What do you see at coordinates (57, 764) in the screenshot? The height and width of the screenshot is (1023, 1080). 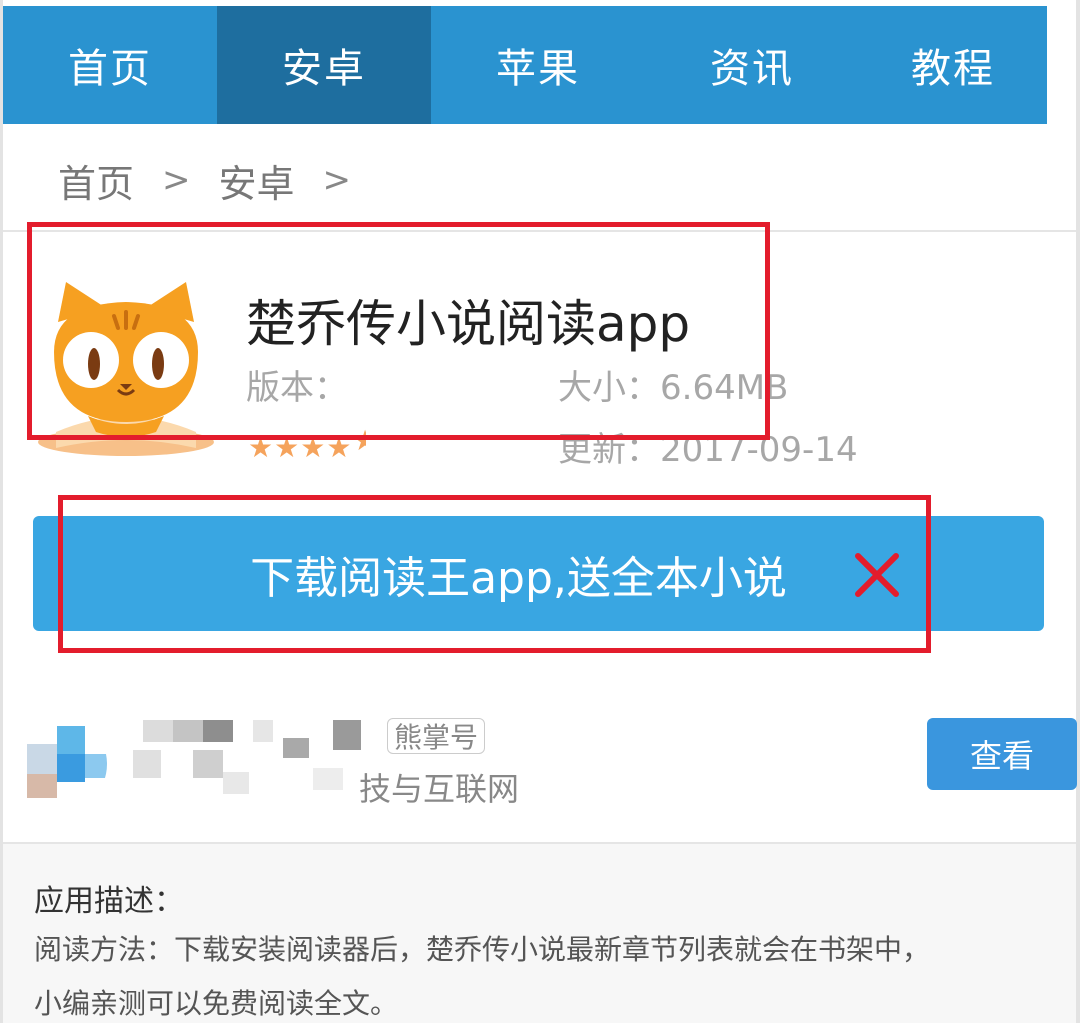 I see `avatar` at bounding box center [57, 764].